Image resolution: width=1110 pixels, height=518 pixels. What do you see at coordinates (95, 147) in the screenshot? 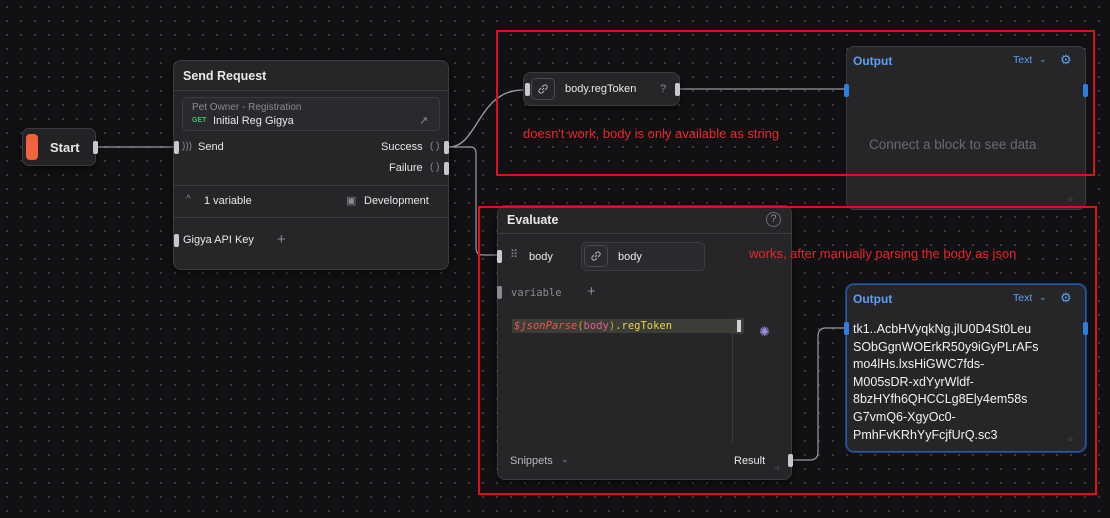
I see `start-output-port` at bounding box center [95, 147].